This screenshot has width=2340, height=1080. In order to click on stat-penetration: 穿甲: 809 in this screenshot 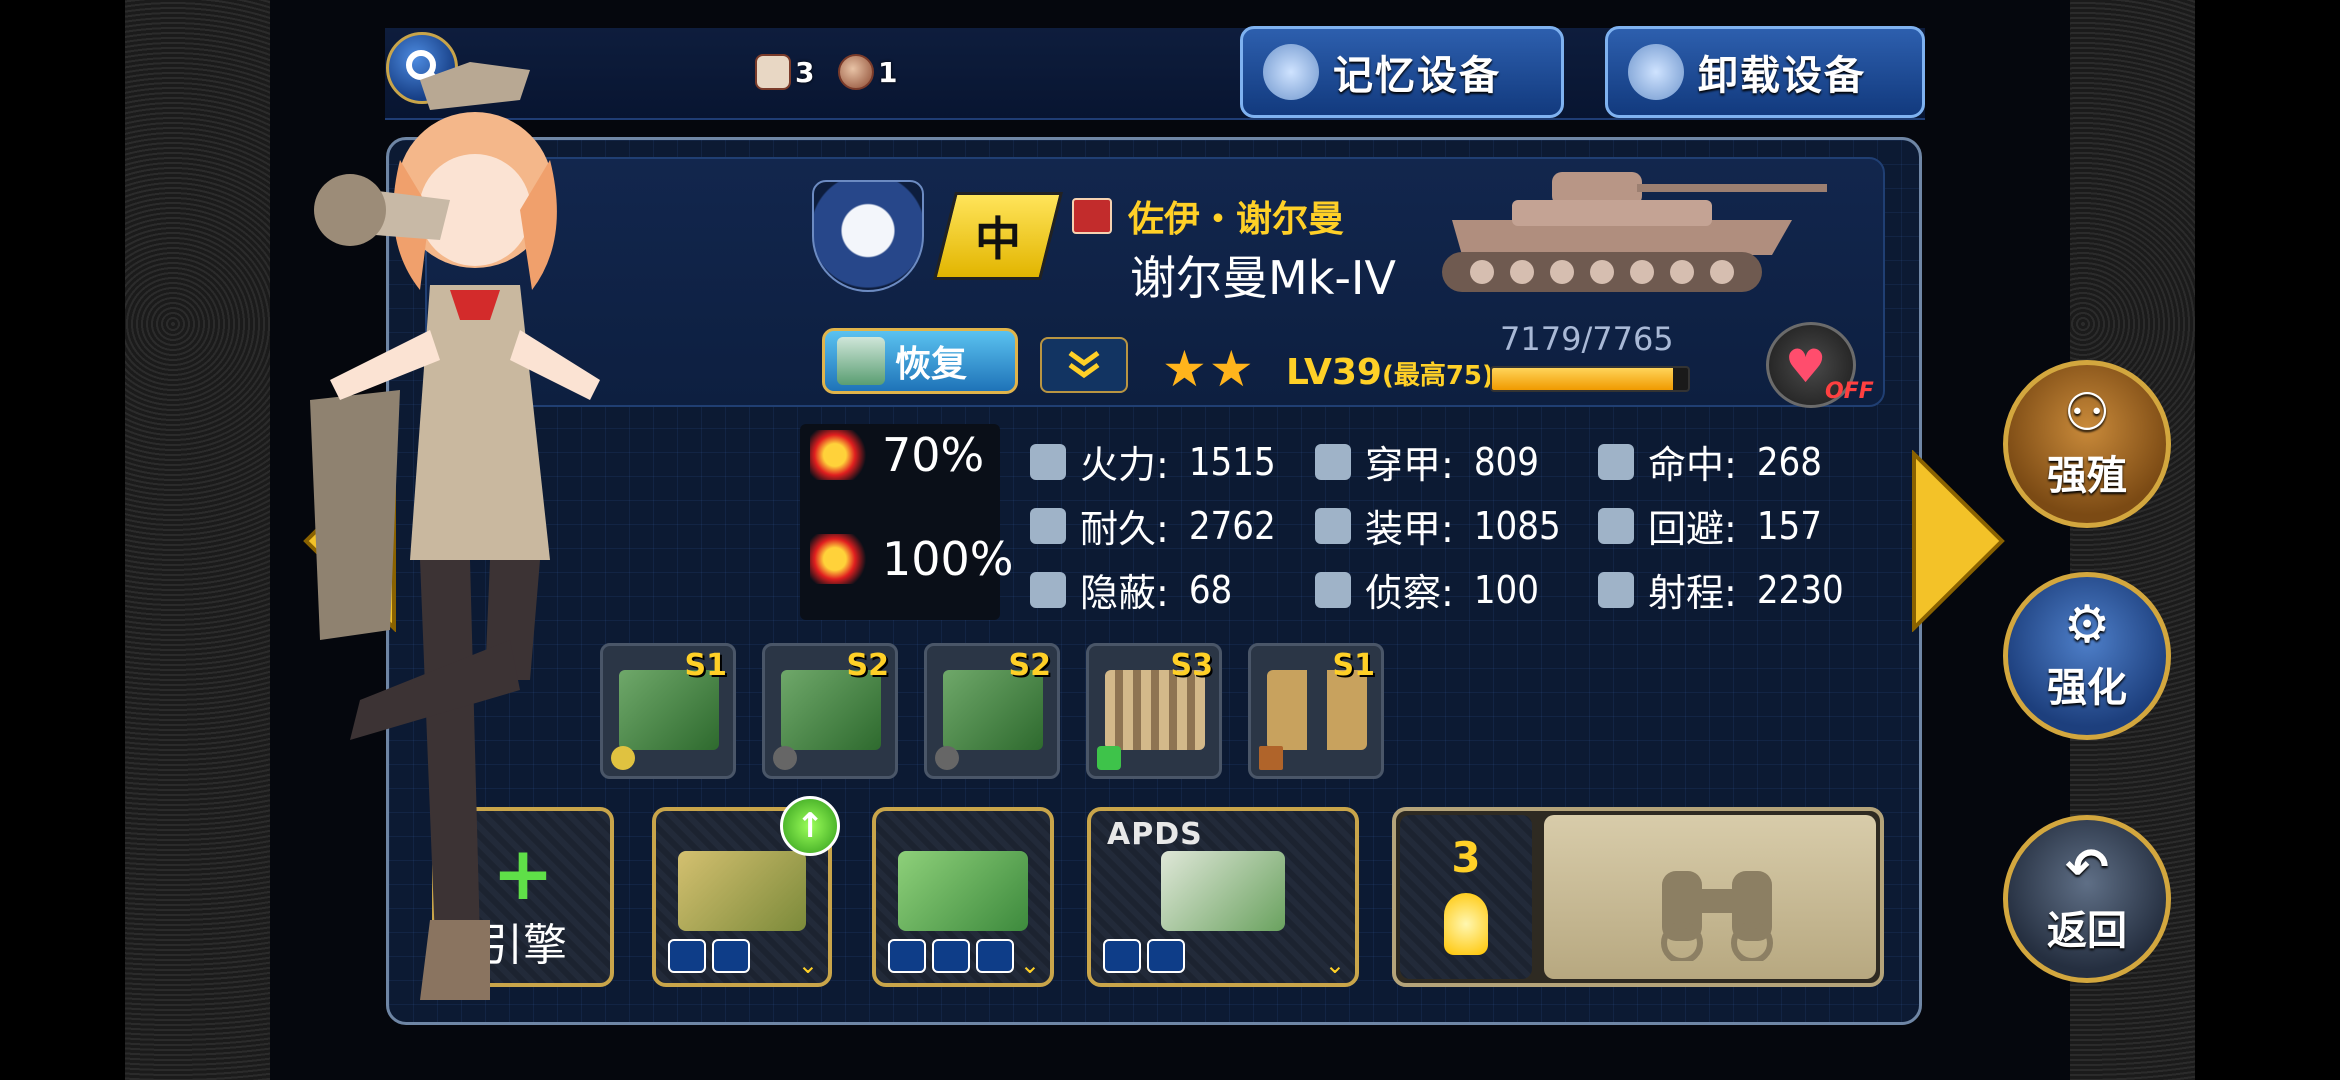, I will do `click(1427, 461)`.